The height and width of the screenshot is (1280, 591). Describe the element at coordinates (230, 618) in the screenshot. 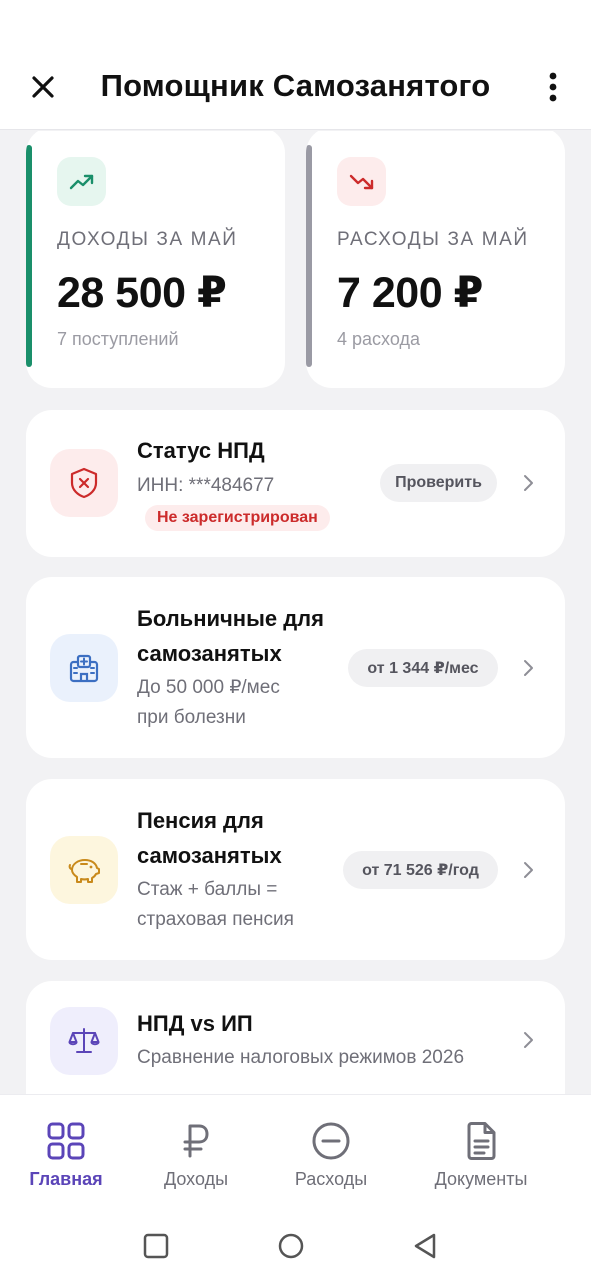

I see `sick-title-line-1: Больничные для` at that location.